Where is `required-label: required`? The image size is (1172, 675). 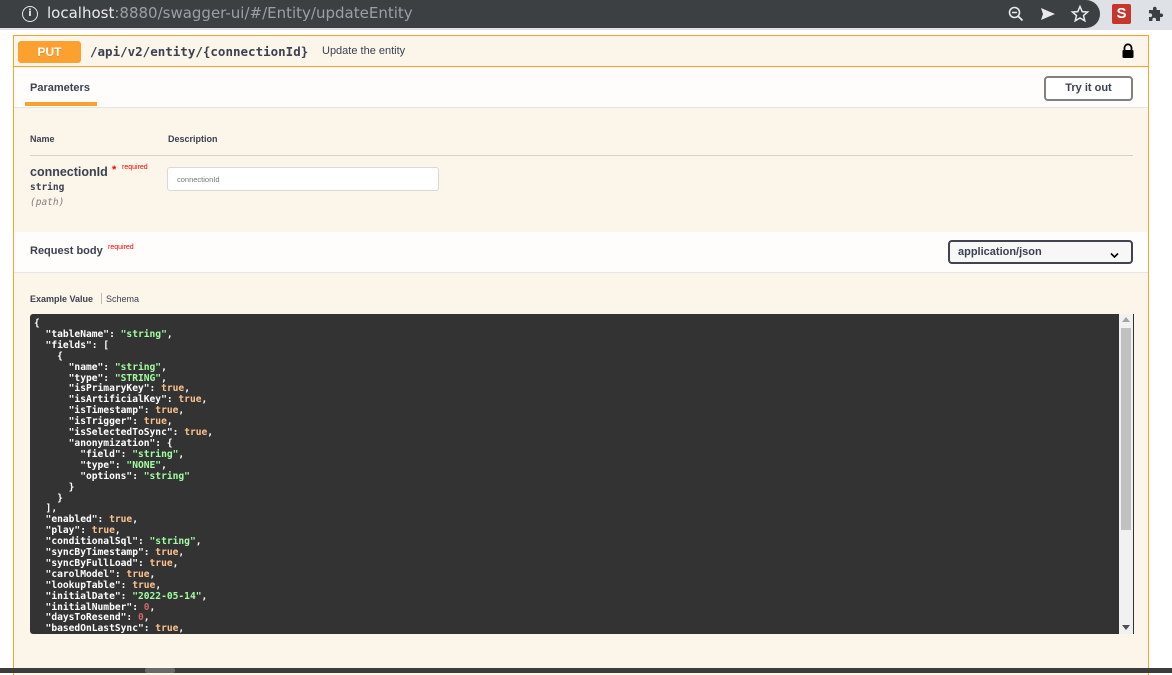
required-label: required is located at coordinates (135, 167).